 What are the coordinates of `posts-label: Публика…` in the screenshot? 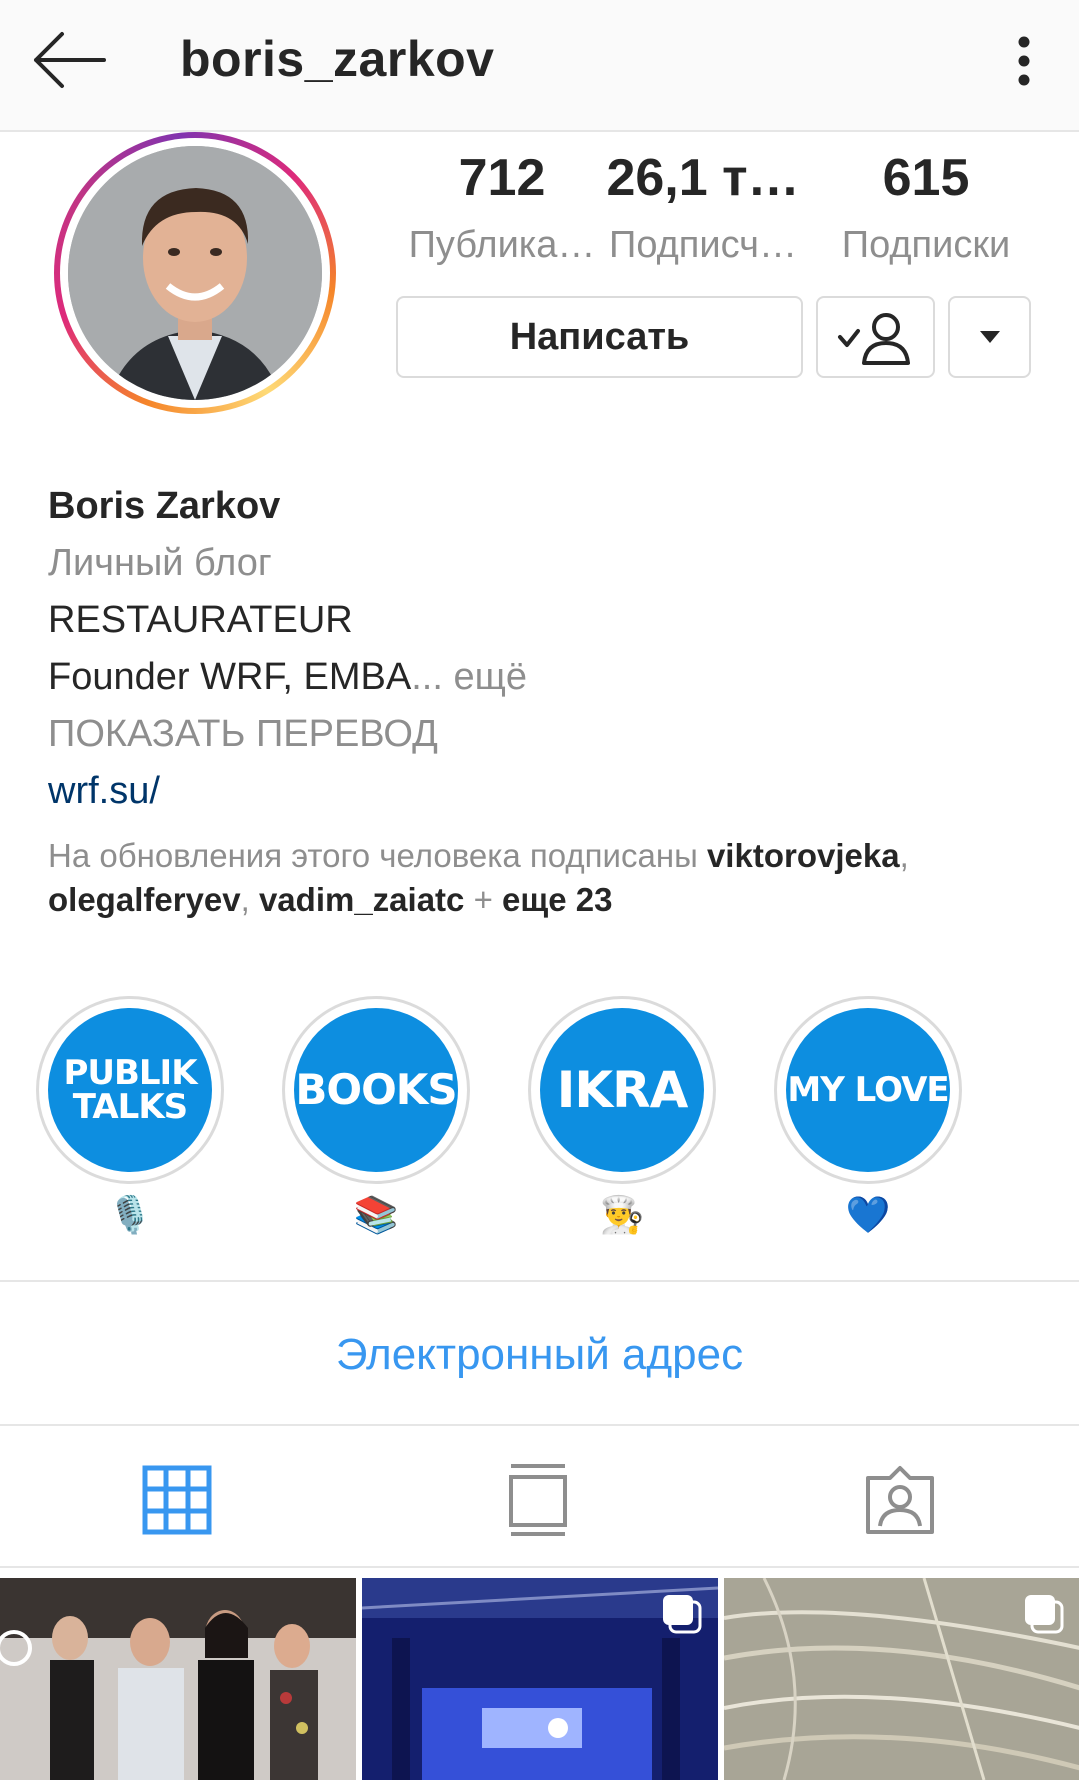 It's located at (502, 245).